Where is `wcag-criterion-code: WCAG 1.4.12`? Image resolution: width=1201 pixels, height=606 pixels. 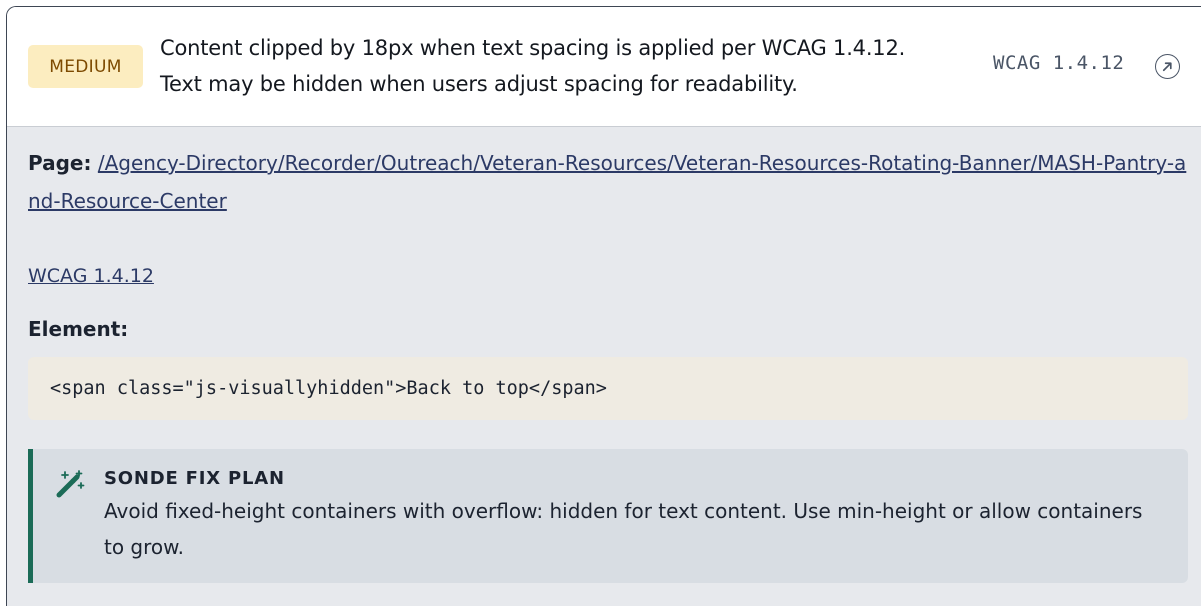 wcag-criterion-code: WCAG 1.4.12 is located at coordinates (1059, 63).